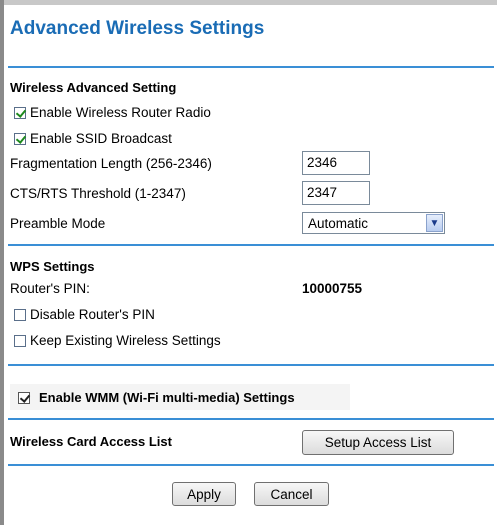  What do you see at coordinates (111, 163) in the screenshot?
I see `fragmentation-label: Fragmentation Length (256-2346)` at bounding box center [111, 163].